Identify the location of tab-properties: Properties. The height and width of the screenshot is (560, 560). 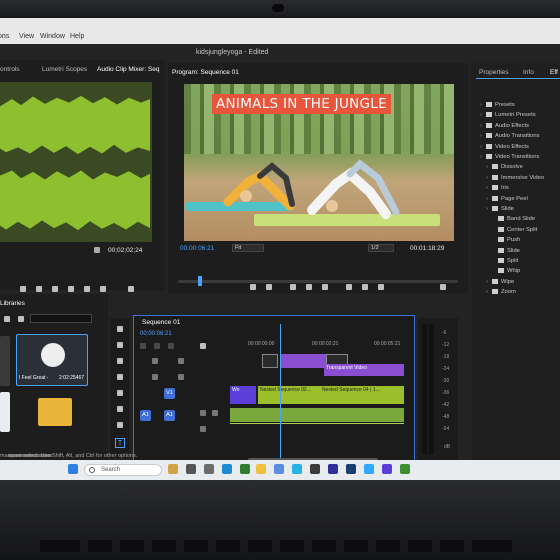
(494, 72).